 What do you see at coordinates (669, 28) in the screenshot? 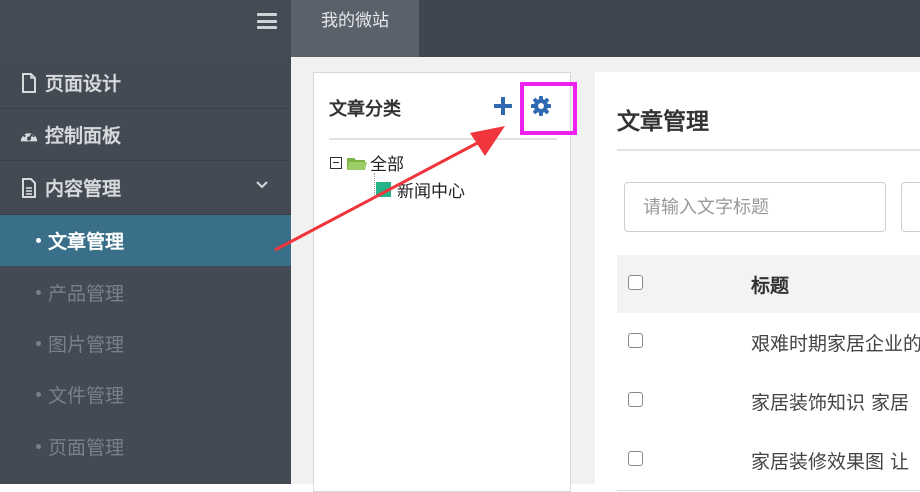
I see `top-bar-spacer` at bounding box center [669, 28].